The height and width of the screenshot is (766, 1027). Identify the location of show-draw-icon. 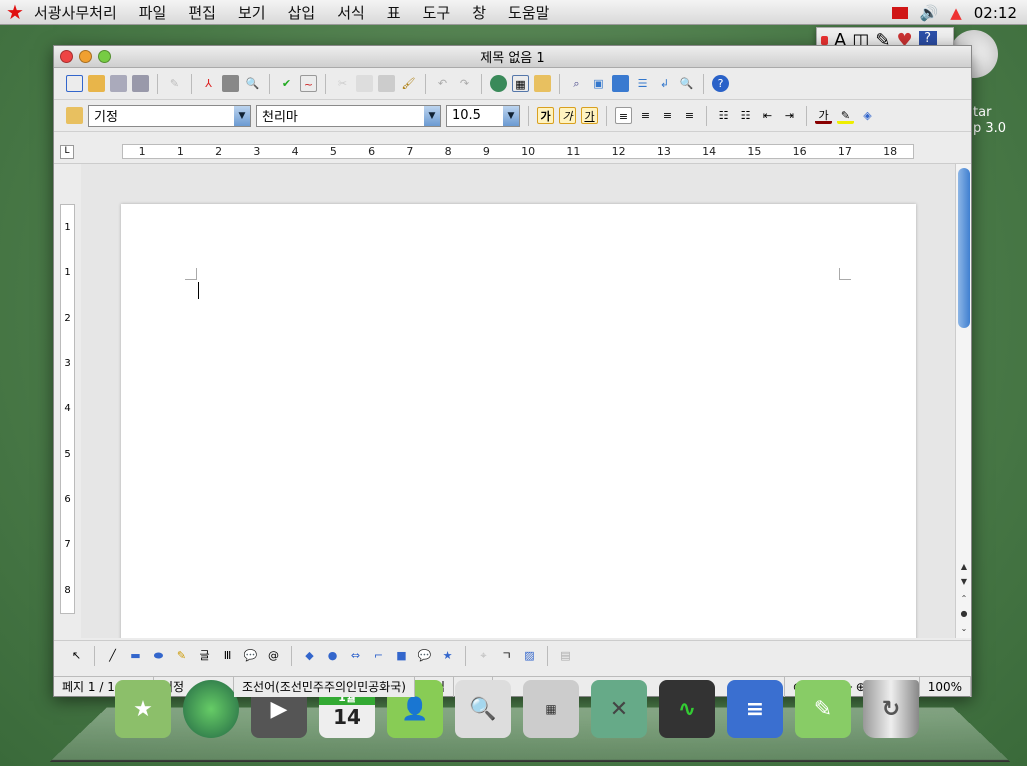
(542, 83).